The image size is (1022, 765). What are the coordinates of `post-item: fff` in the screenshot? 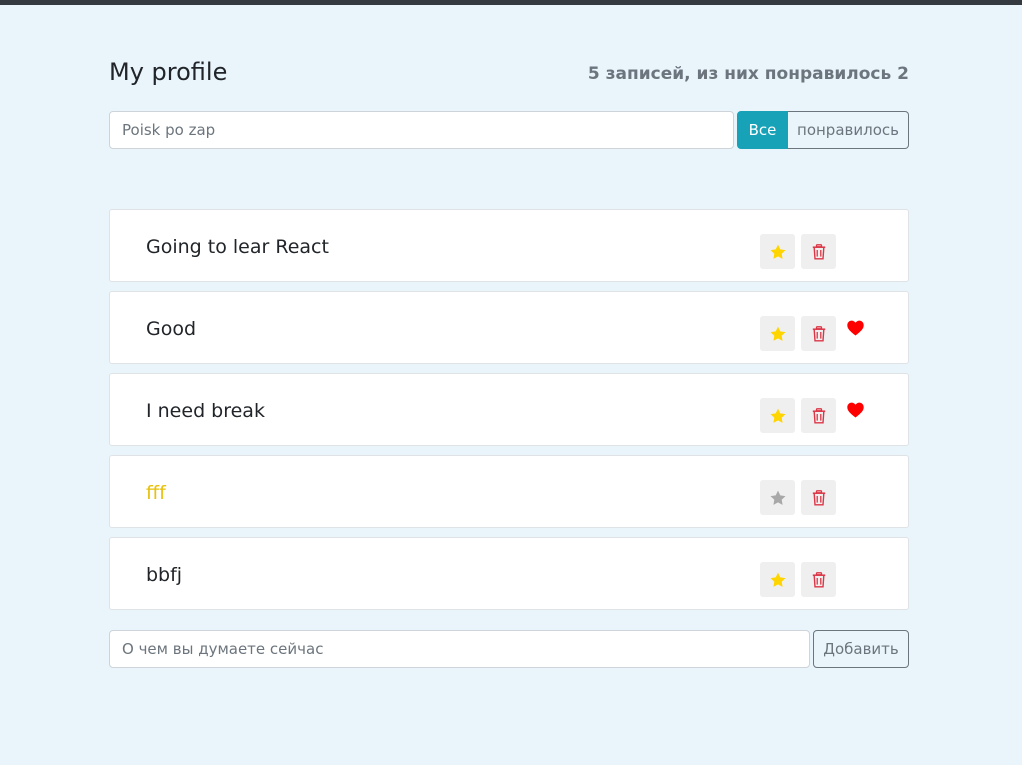 It's located at (509, 491).